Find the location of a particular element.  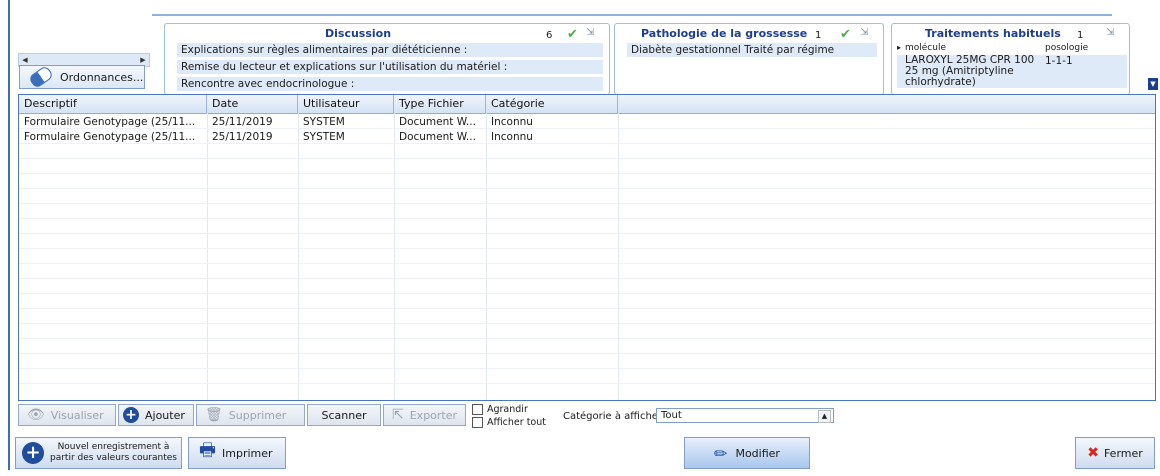

fermer-label: Fermer is located at coordinates (1123, 453).